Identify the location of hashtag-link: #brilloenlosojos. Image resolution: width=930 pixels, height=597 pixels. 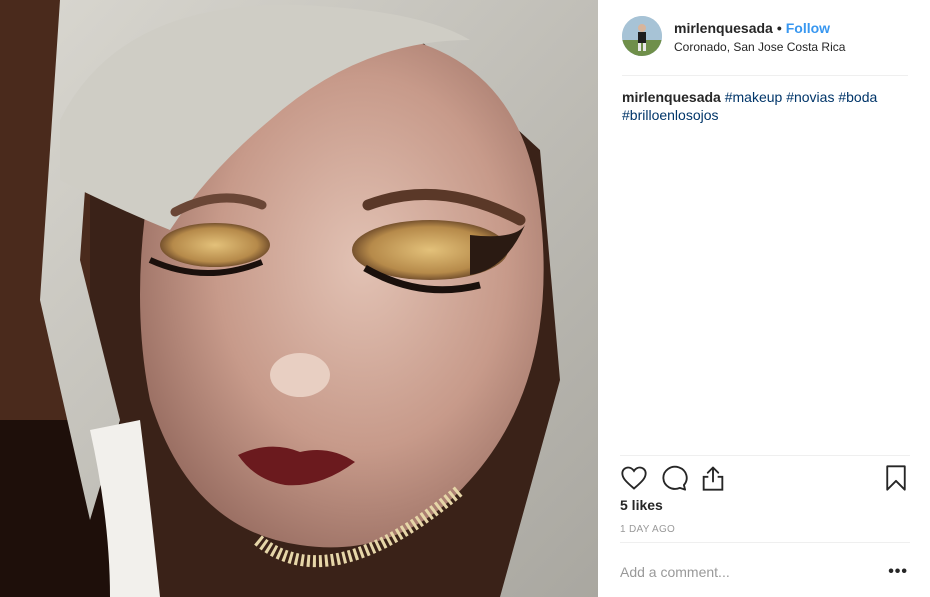
(670, 115).